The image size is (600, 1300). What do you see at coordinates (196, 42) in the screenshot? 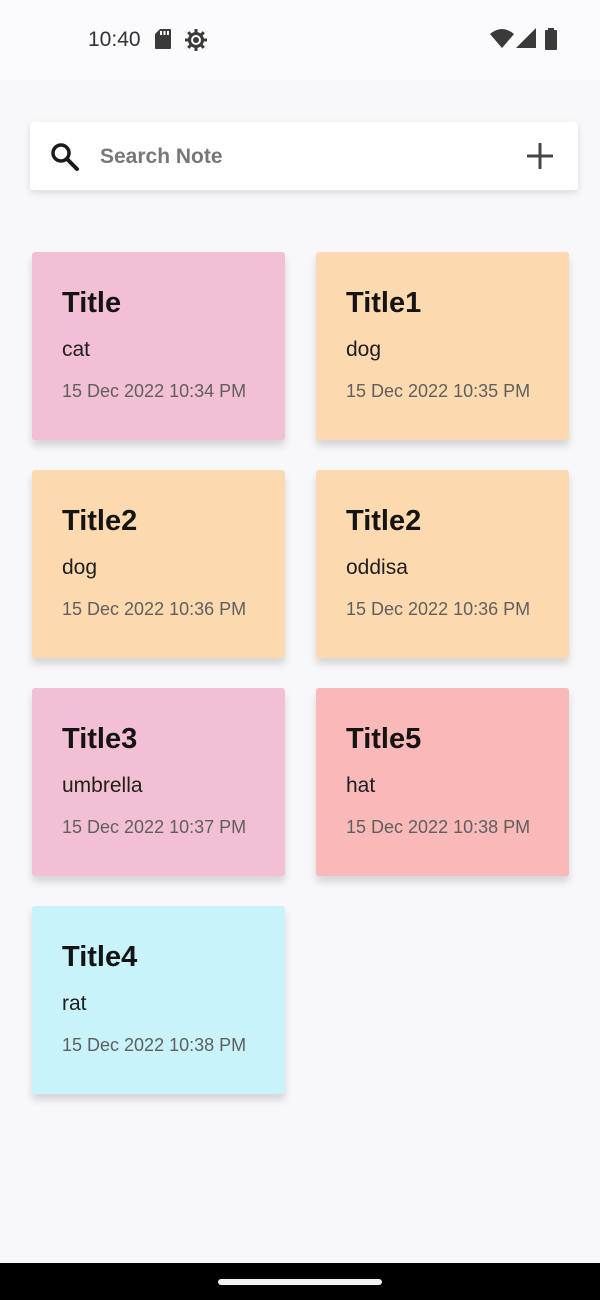
I see `gear-icon` at bounding box center [196, 42].